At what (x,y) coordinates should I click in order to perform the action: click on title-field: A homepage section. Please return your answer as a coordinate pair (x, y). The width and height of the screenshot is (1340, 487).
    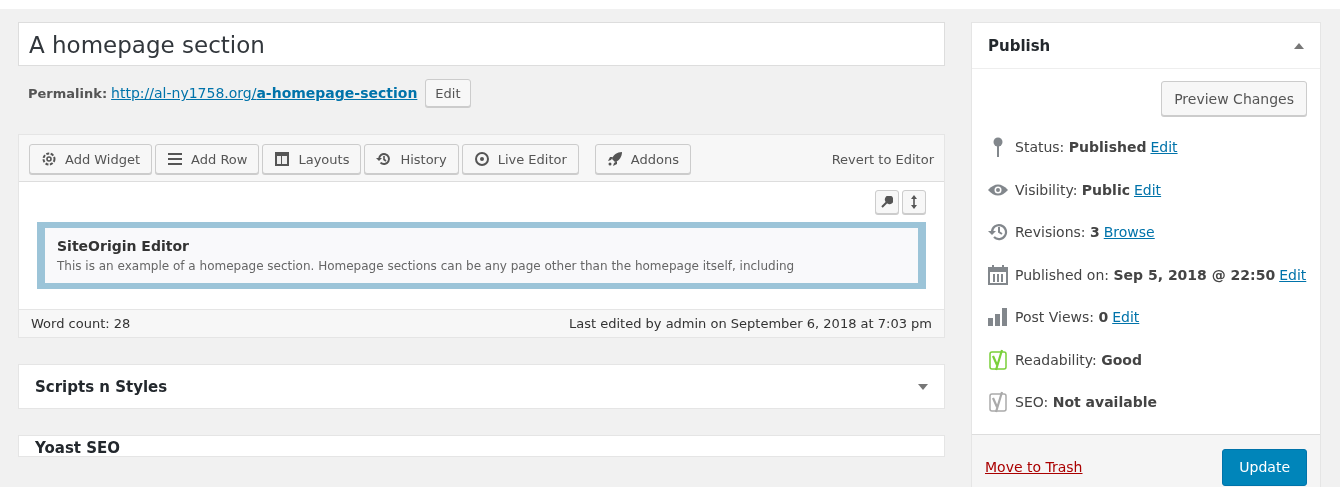
    Looking at the image, I should click on (481, 44).